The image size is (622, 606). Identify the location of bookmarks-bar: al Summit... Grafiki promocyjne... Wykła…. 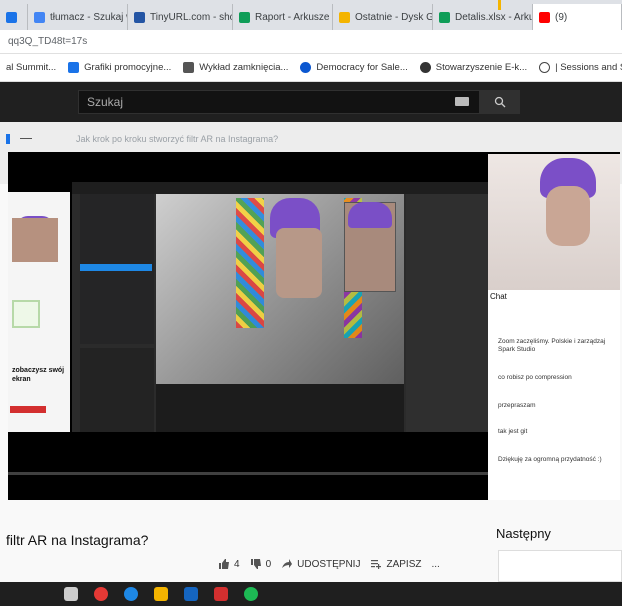
(311, 68).